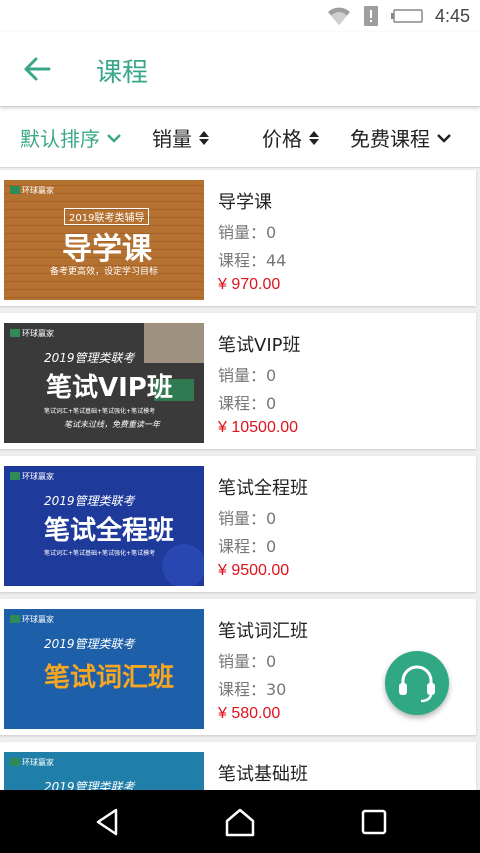 This screenshot has height=853, width=480. What do you see at coordinates (104, 272) in the screenshot?
I see `thumbnail-tagline: 备考更高效，设定学习目标` at bounding box center [104, 272].